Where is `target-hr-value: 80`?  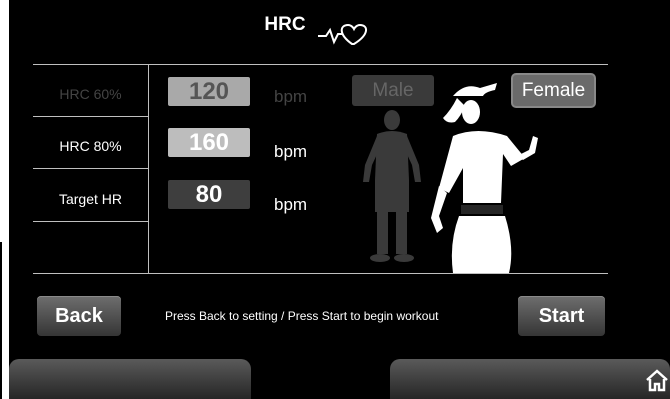
target-hr-value: 80 is located at coordinates (209, 194).